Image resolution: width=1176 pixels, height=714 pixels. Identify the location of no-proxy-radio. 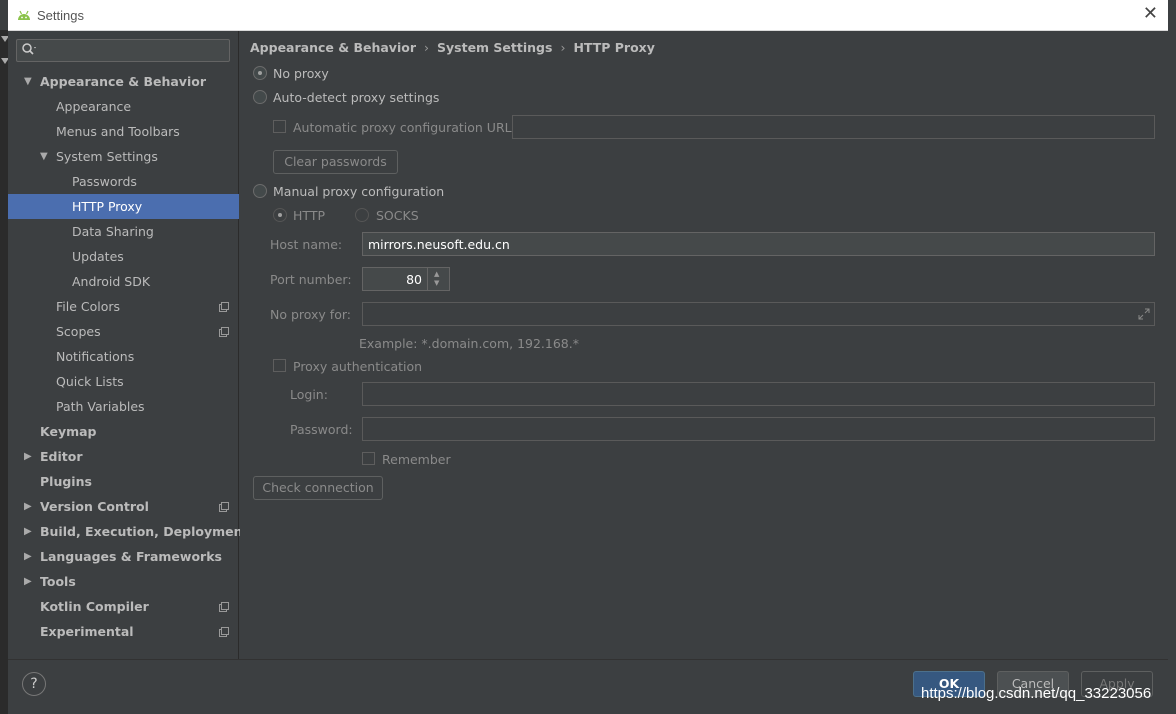
(260, 73).